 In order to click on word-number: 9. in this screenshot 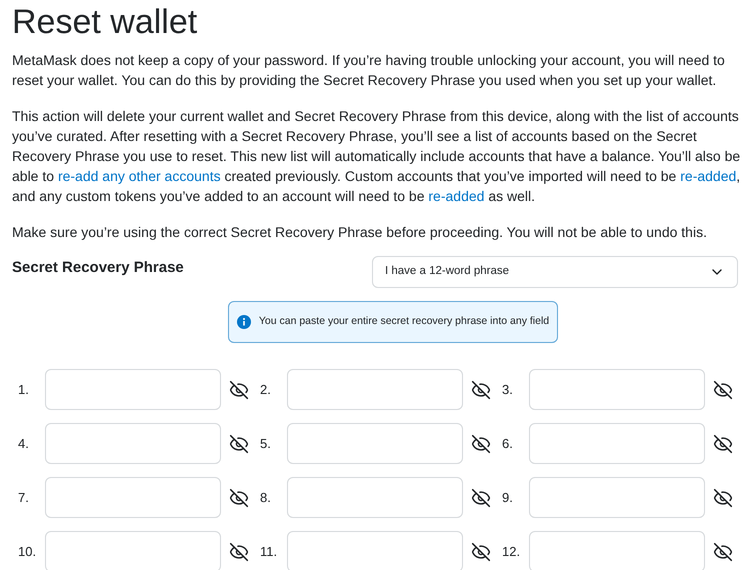, I will do `click(507, 497)`.